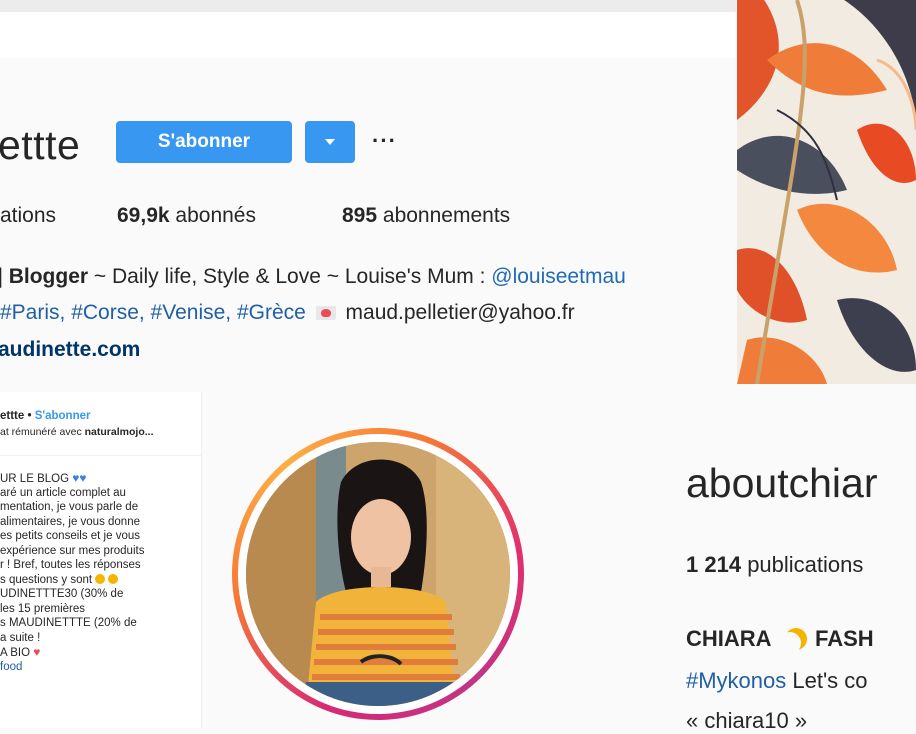 The image size is (916, 734). I want to click on caption-line: a suite !, so click(20, 638).